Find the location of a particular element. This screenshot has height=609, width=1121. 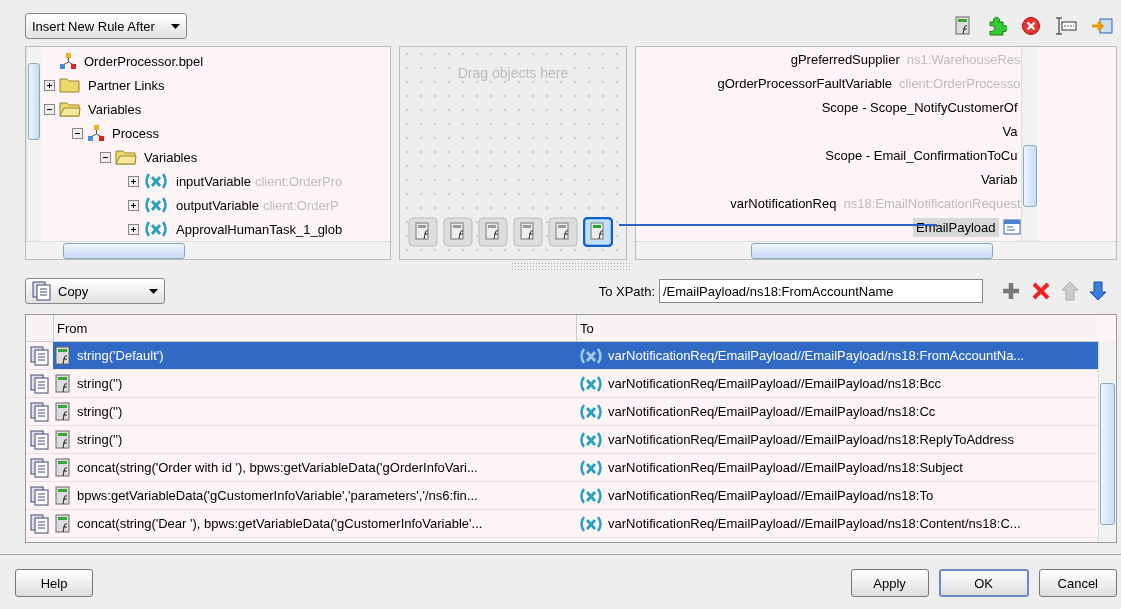

tree-node-label: gPreferredSupplier is located at coordinates (845, 59).